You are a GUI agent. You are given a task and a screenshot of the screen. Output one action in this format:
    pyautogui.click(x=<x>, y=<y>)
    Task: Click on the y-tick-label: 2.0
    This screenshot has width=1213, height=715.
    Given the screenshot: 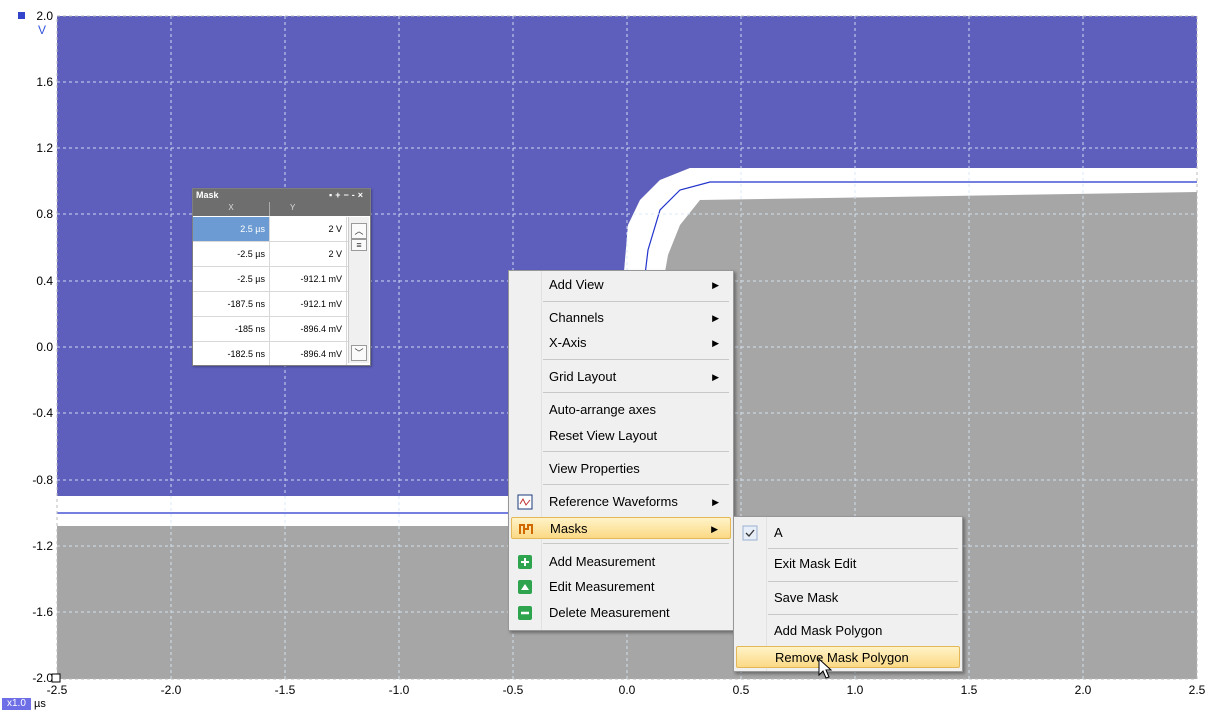 What is the action you would take?
    pyautogui.click(x=44, y=16)
    